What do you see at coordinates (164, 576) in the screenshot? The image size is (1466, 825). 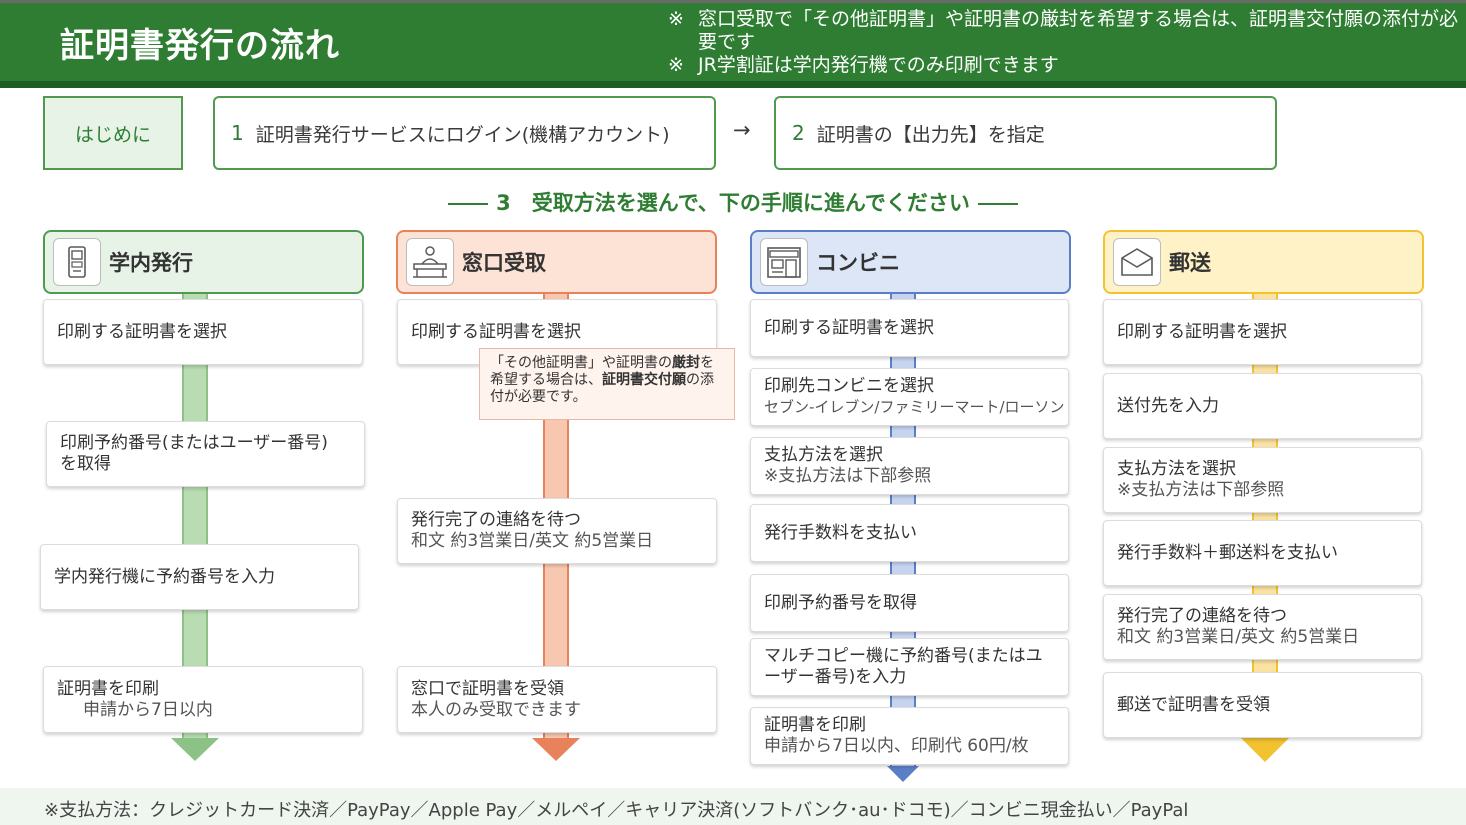 I see `step-line: 学内発行機に予約番号を入力` at bounding box center [164, 576].